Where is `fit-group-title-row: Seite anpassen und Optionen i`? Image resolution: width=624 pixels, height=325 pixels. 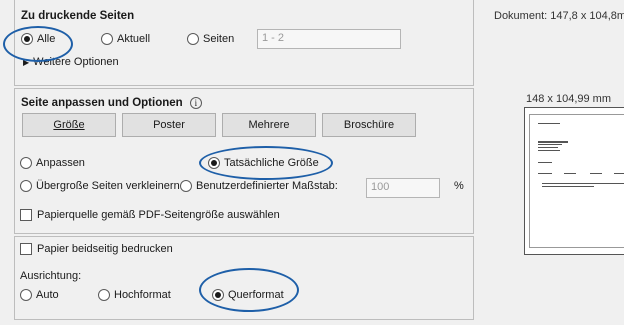
fit-group-title-row: Seite anpassen und Optionen i is located at coordinates (111, 103).